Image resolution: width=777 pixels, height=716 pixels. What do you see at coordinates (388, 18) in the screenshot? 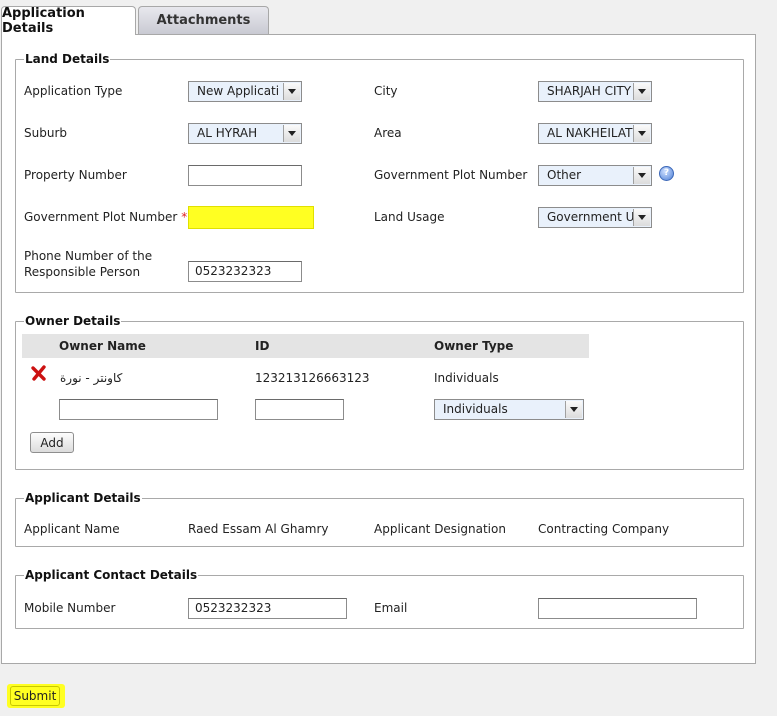
I see `tab-bar: Application Details Attachments` at bounding box center [388, 18].